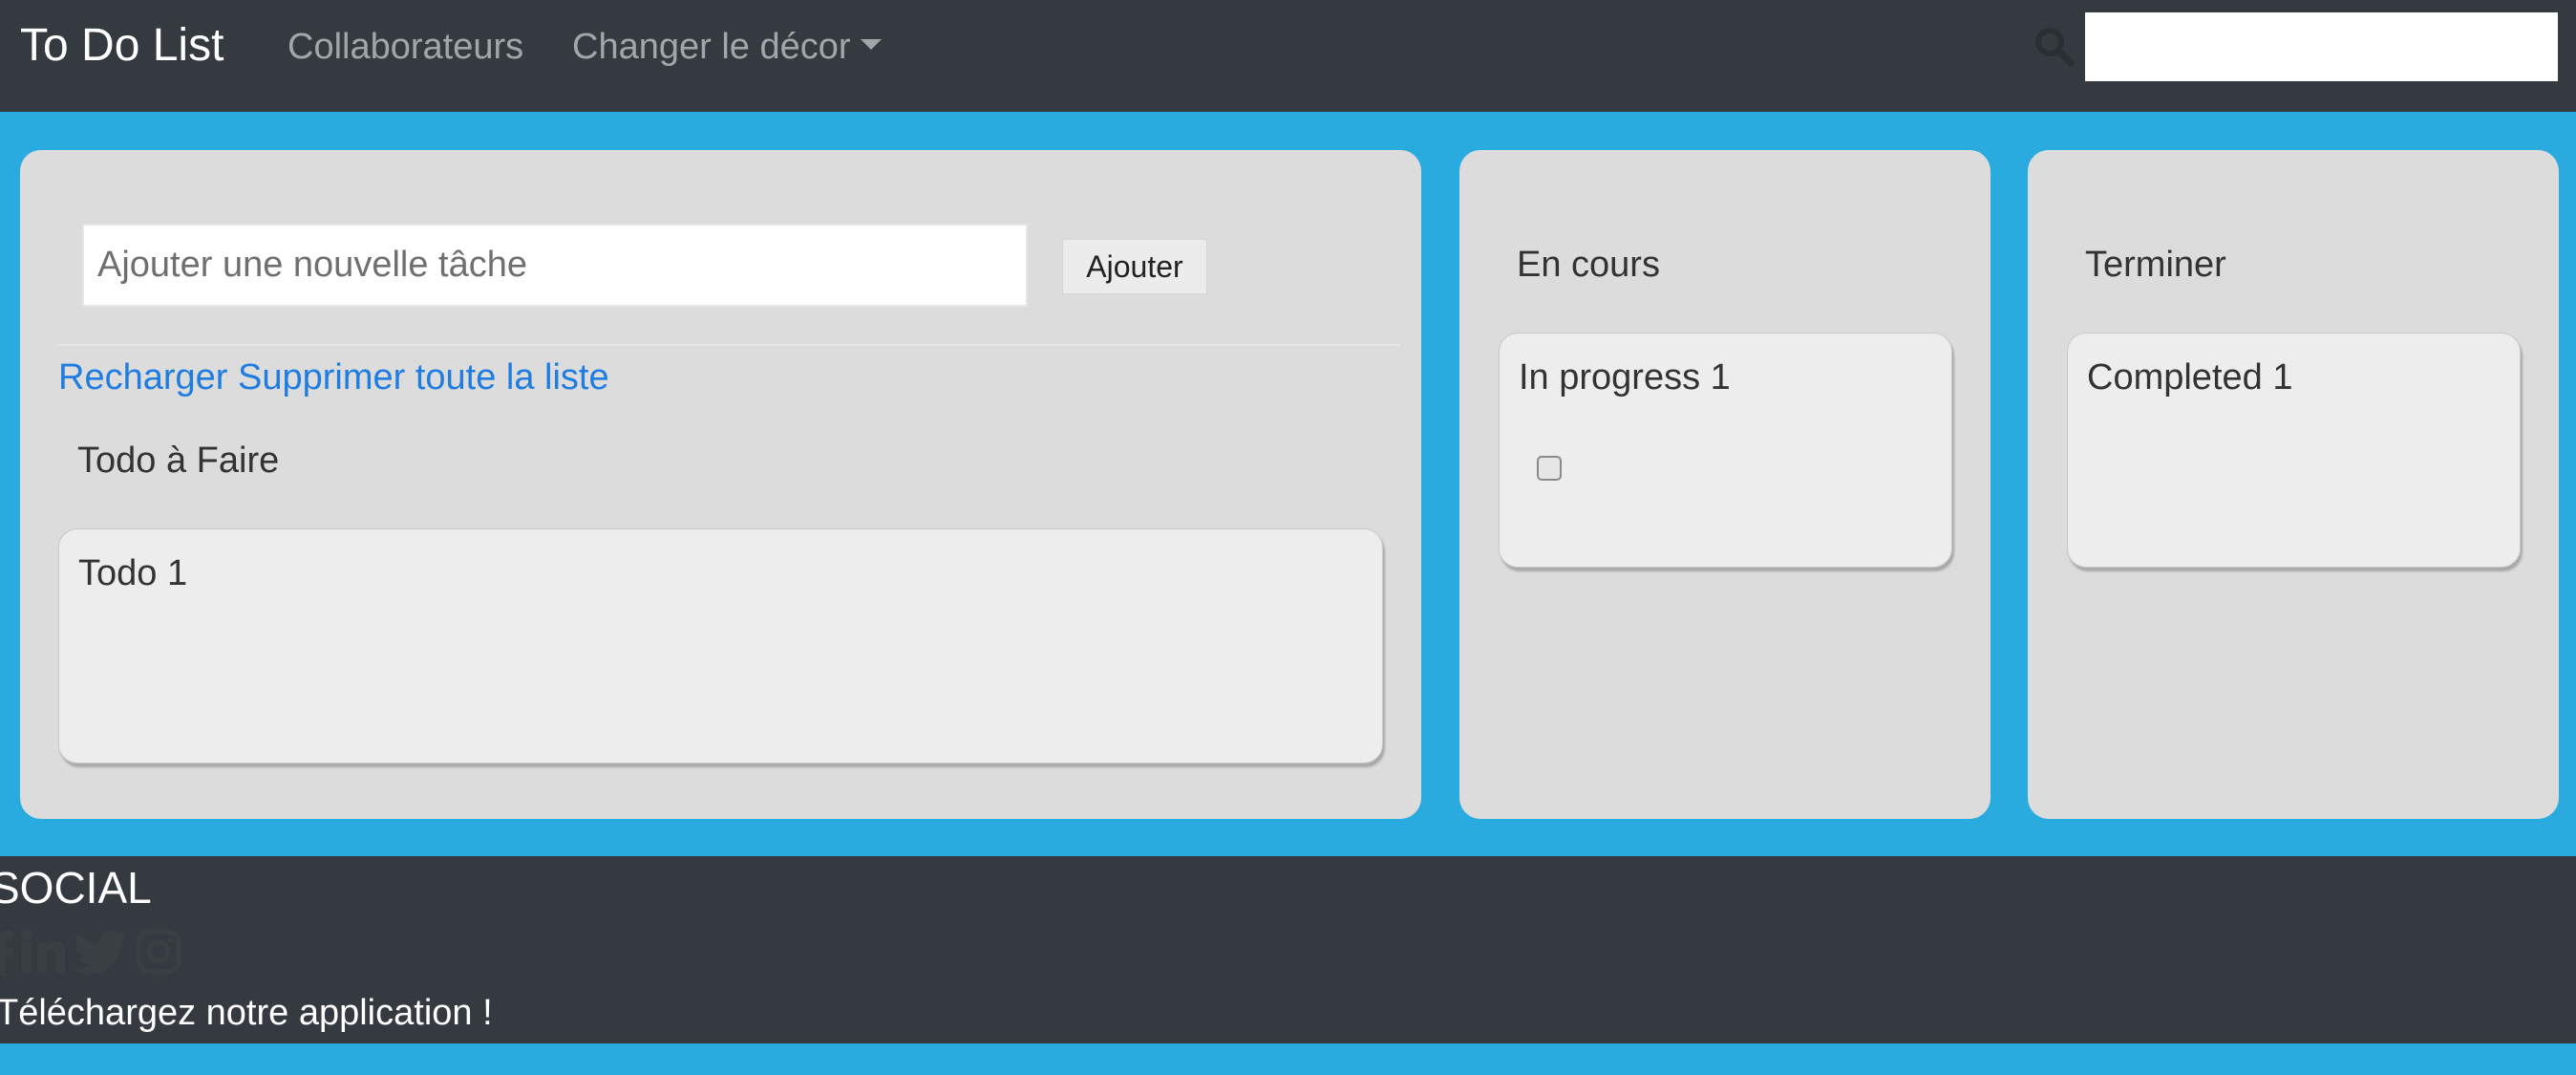  I want to click on linkedin-icon, so click(43, 953).